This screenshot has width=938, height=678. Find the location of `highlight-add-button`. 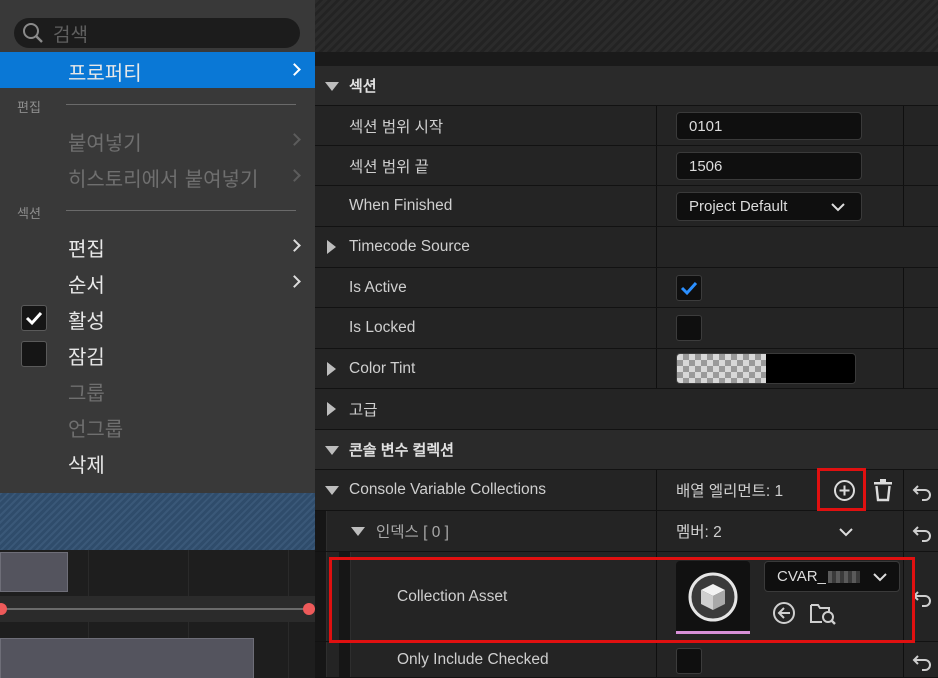

highlight-add-button is located at coordinates (841, 489).